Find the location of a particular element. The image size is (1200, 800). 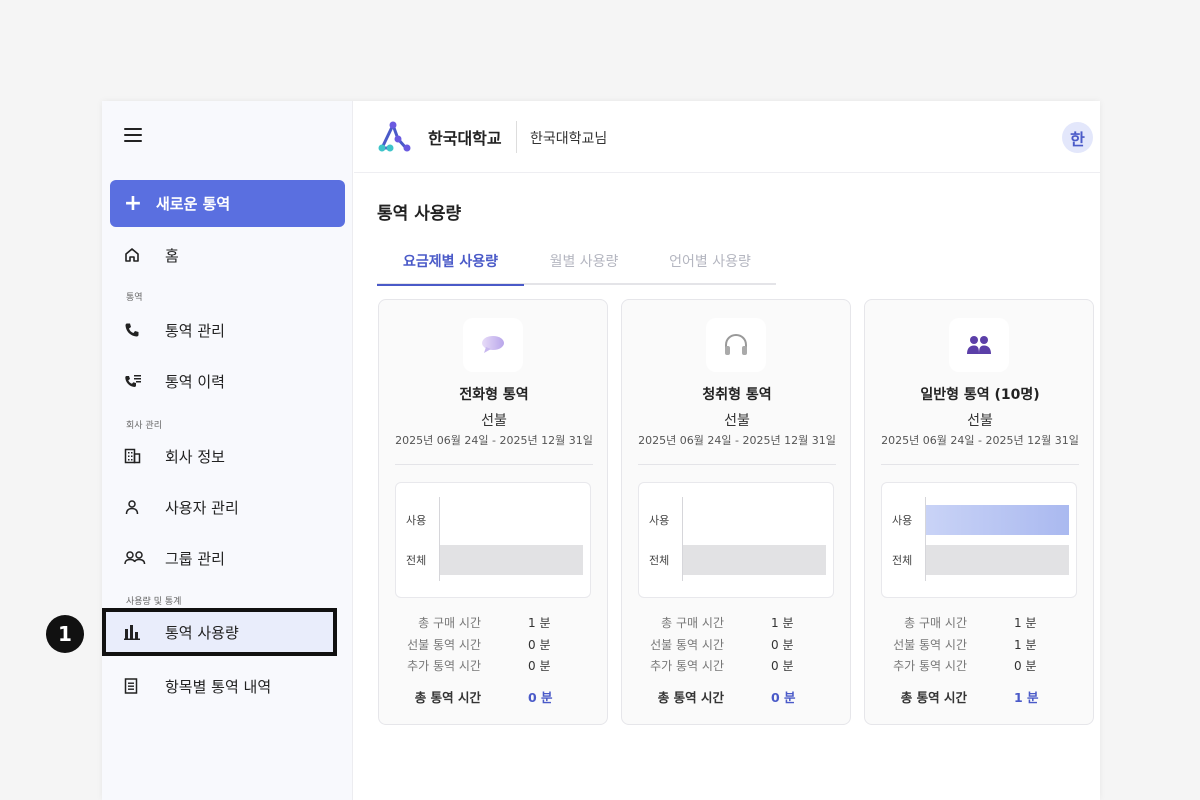

step-marker-badge: 1 is located at coordinates (65, 634).